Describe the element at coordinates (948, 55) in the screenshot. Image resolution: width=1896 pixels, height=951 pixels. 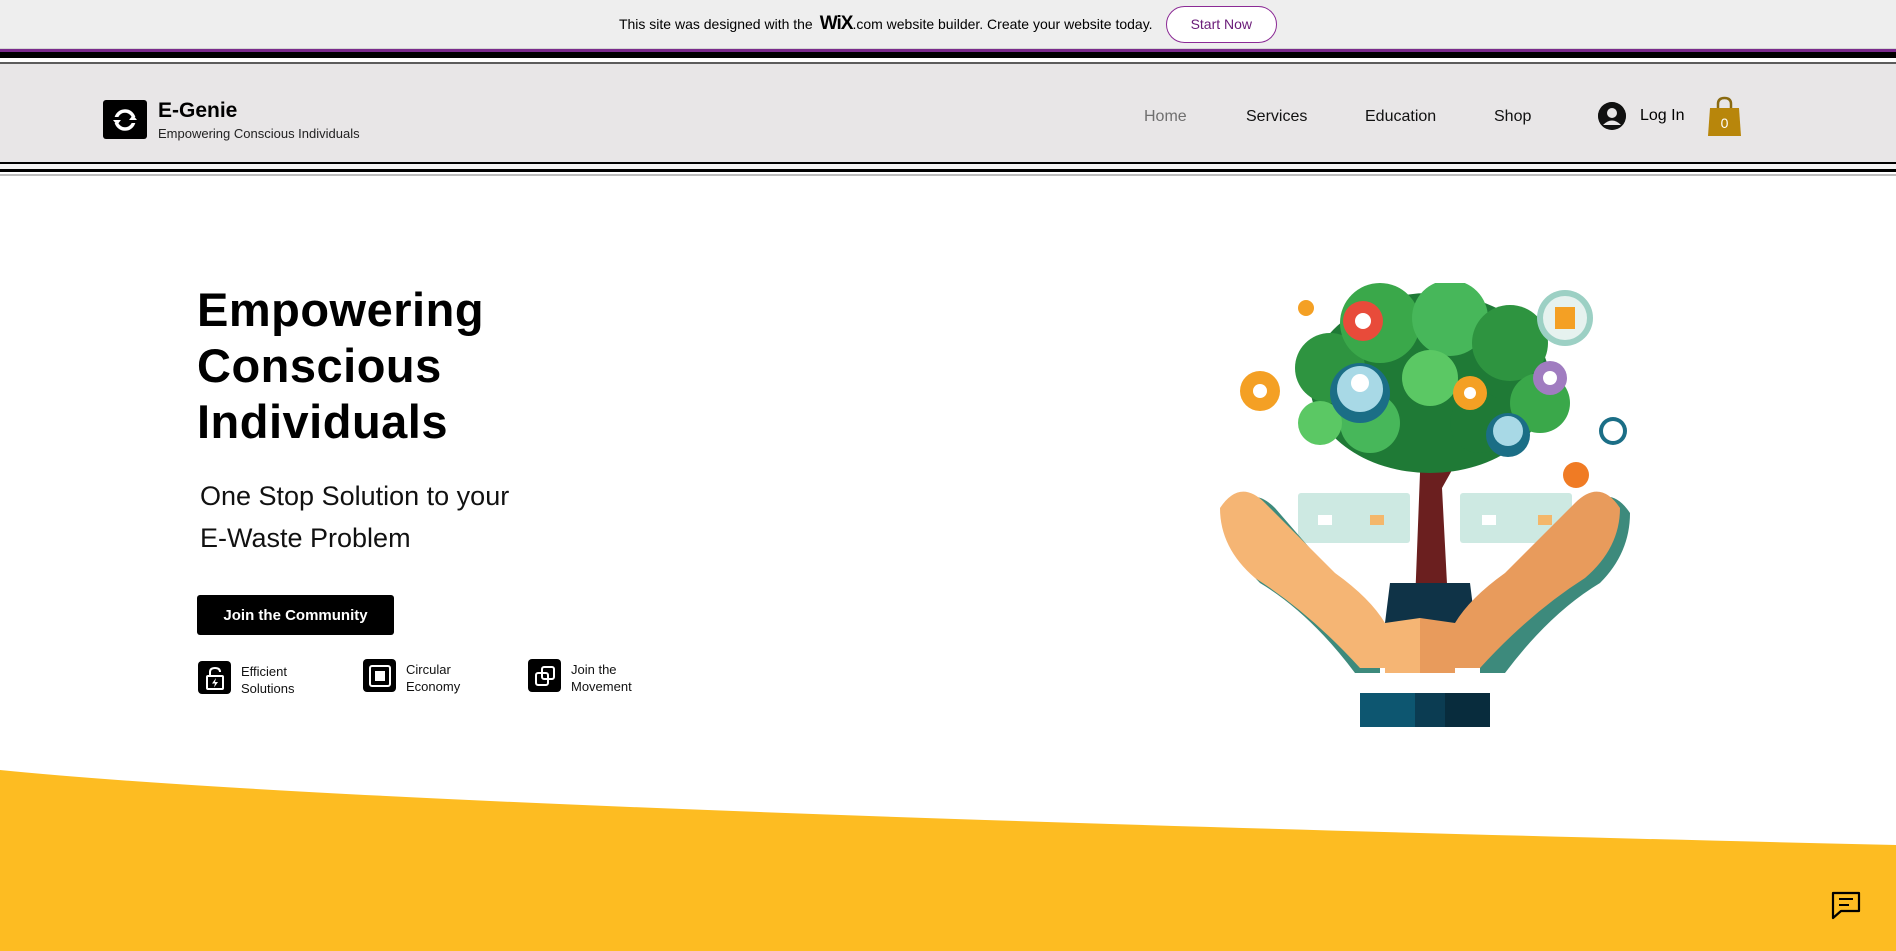
I see `banner-divider-black` at that location.